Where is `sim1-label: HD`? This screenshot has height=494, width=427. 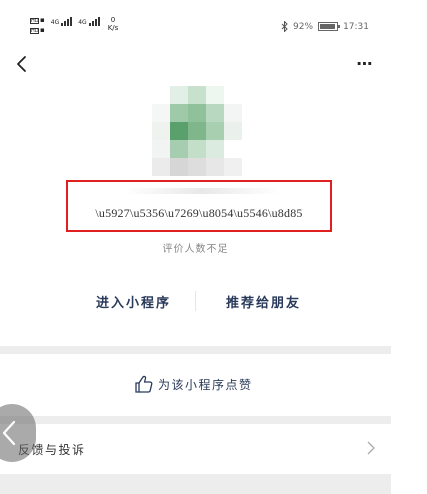 sim1-label: HD is located at coordinates (34, 21).